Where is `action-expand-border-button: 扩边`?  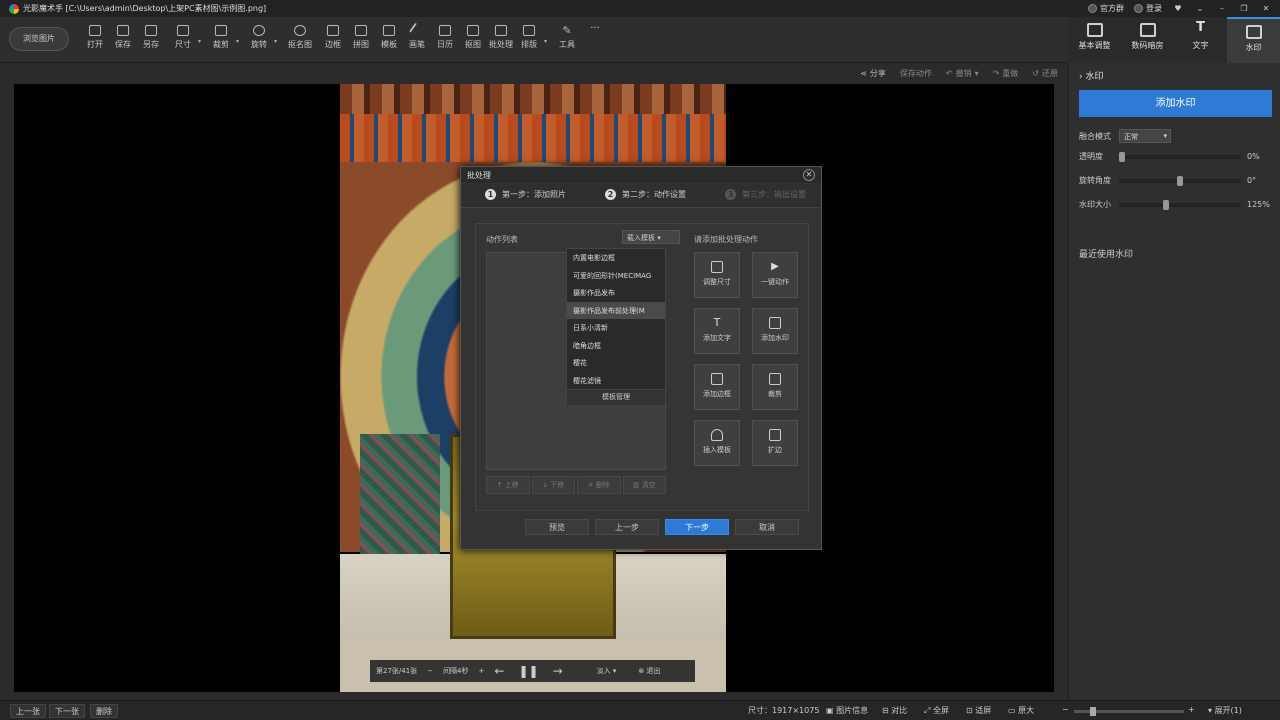
action-expand-border-button: 扩边 is located at coordinates (775, 443).